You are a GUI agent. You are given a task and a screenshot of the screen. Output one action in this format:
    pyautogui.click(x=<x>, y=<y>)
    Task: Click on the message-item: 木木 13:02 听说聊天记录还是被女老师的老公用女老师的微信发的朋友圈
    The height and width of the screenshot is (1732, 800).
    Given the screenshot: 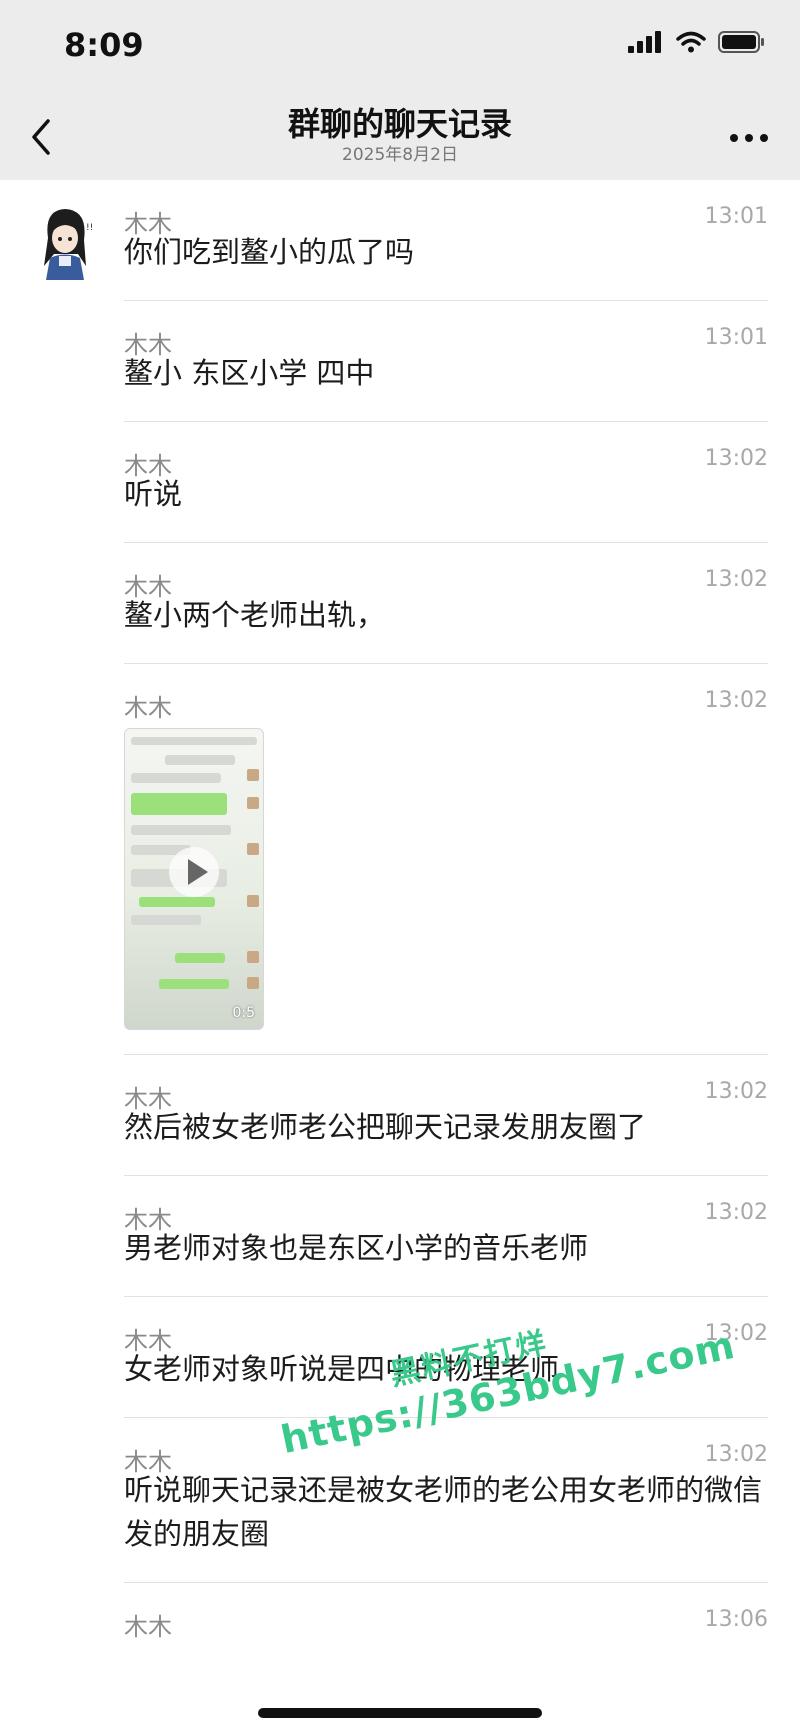 What is the action you would take?
    pyautogui.click(x=446, y=1500)
    